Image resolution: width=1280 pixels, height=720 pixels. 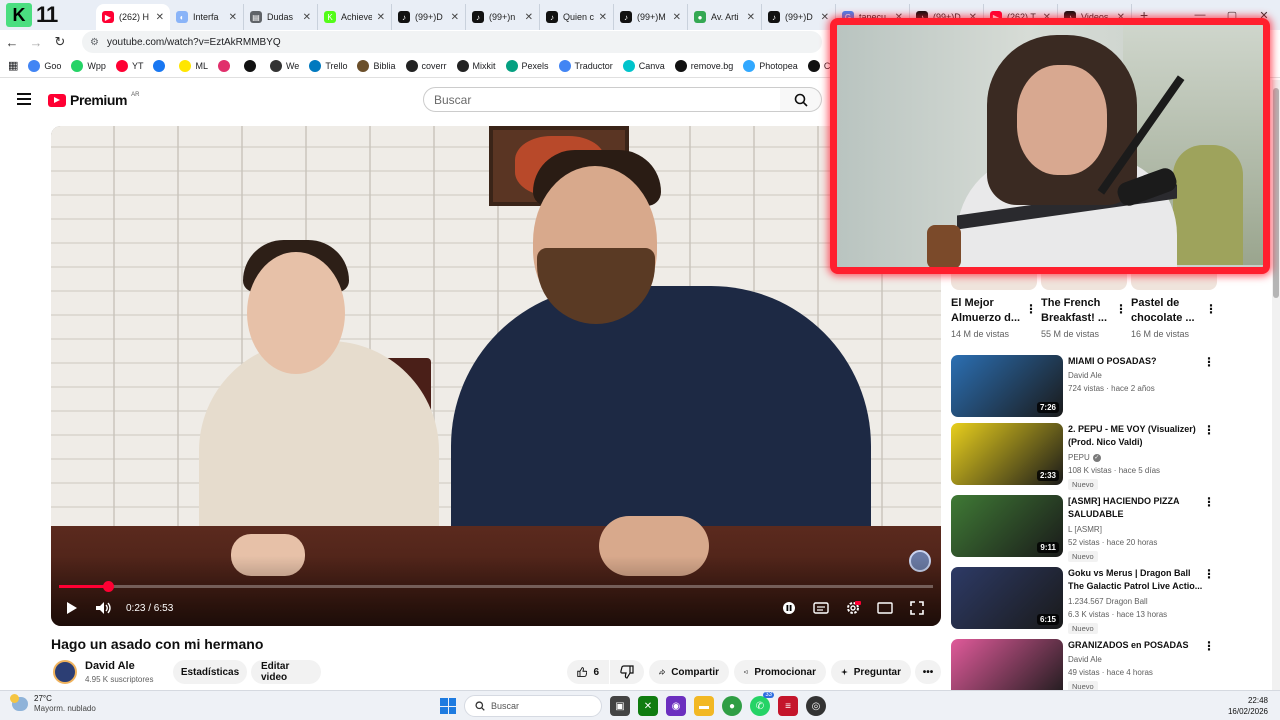 I want to click on weather-widget: 27°C Mayorm. nublado, so click(x=53, y=704).